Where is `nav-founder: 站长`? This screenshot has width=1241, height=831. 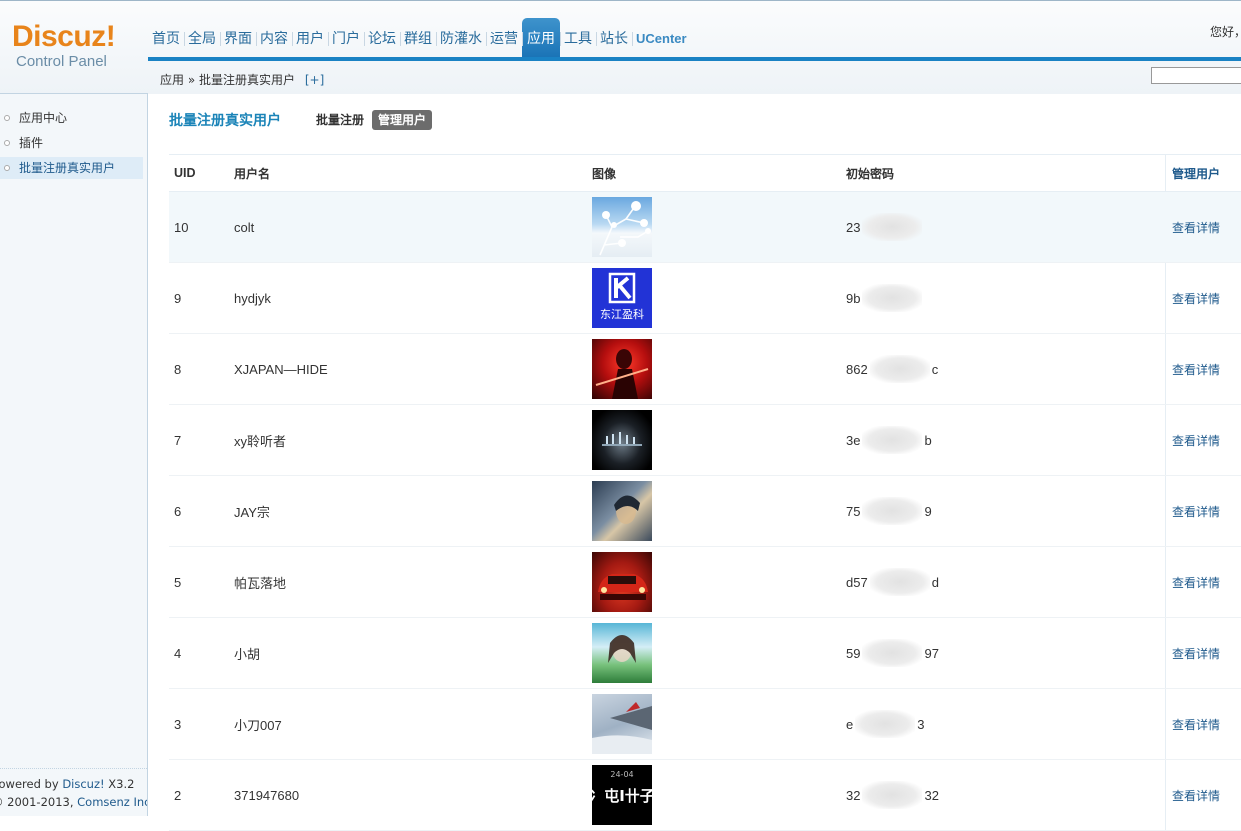 nav-founder: 站长 is located at coordinates (614, 38).